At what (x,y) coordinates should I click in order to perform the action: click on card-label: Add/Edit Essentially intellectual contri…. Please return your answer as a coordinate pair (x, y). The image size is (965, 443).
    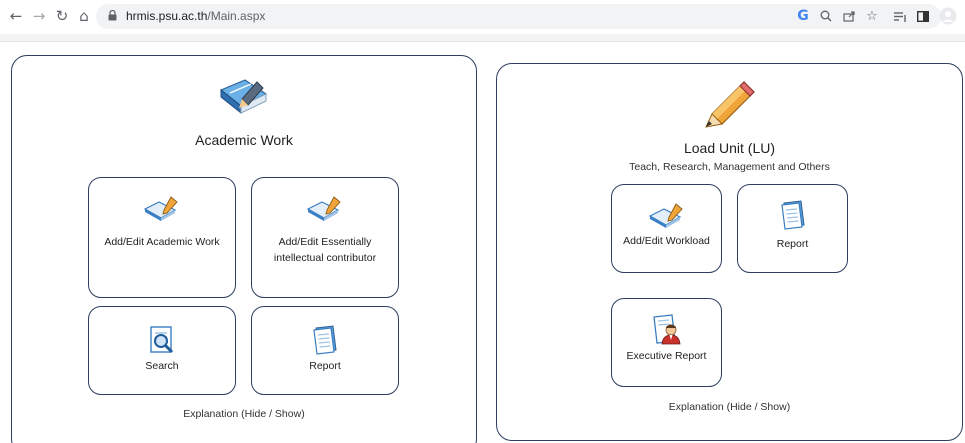
    Looking at the image, I should click on (325, 250).